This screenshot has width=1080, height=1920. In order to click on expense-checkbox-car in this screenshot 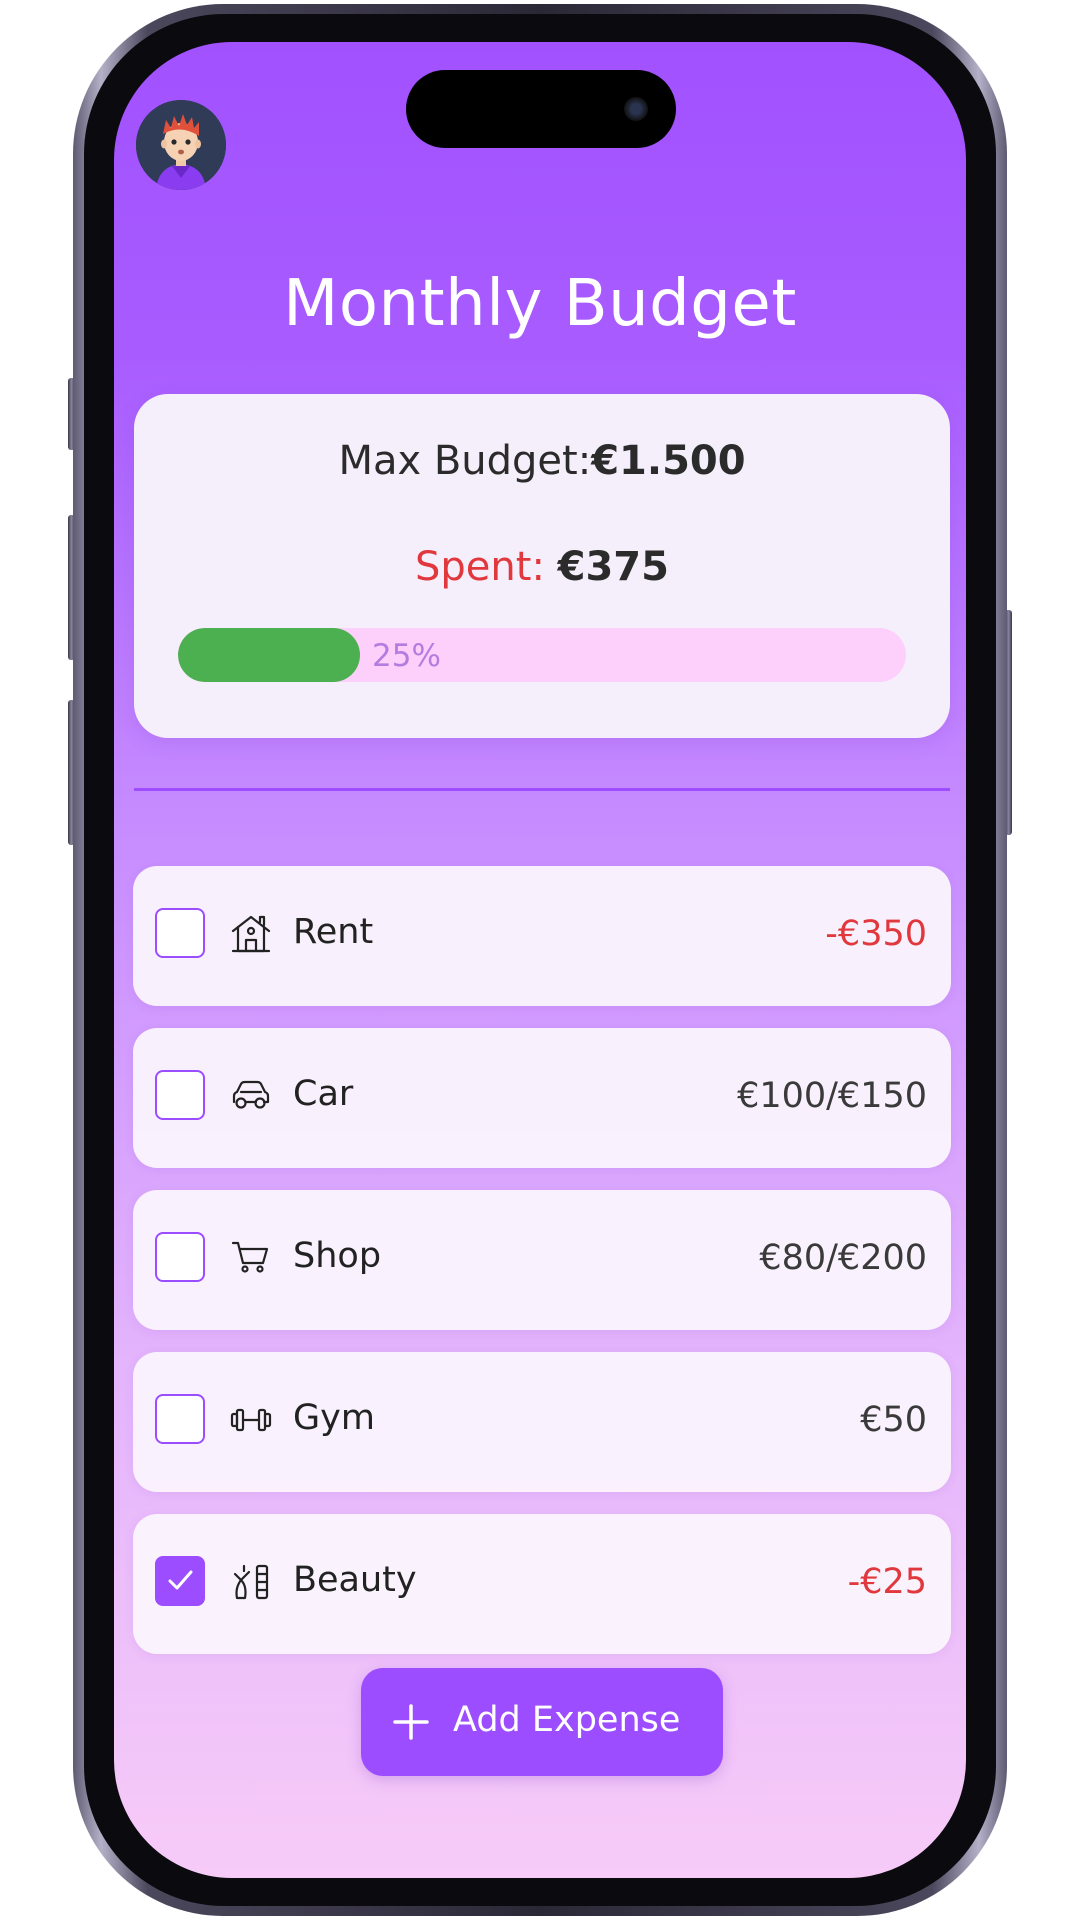, I will do `click(180, 1095)`.